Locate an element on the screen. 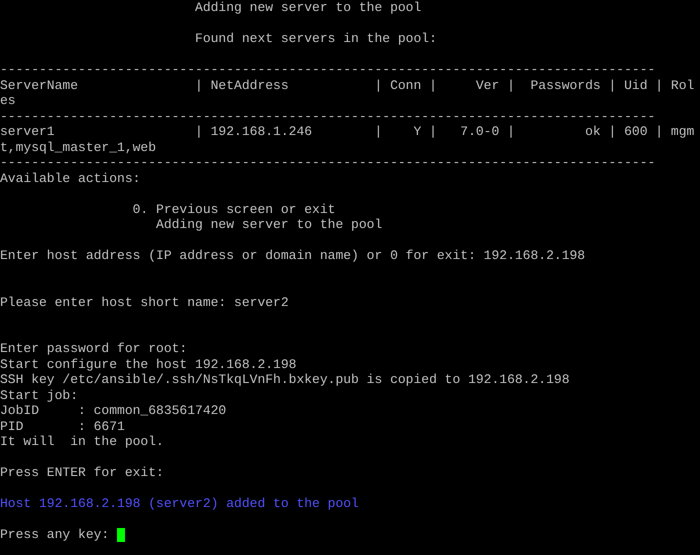  text-cursor is located at coordinates (121, 535).